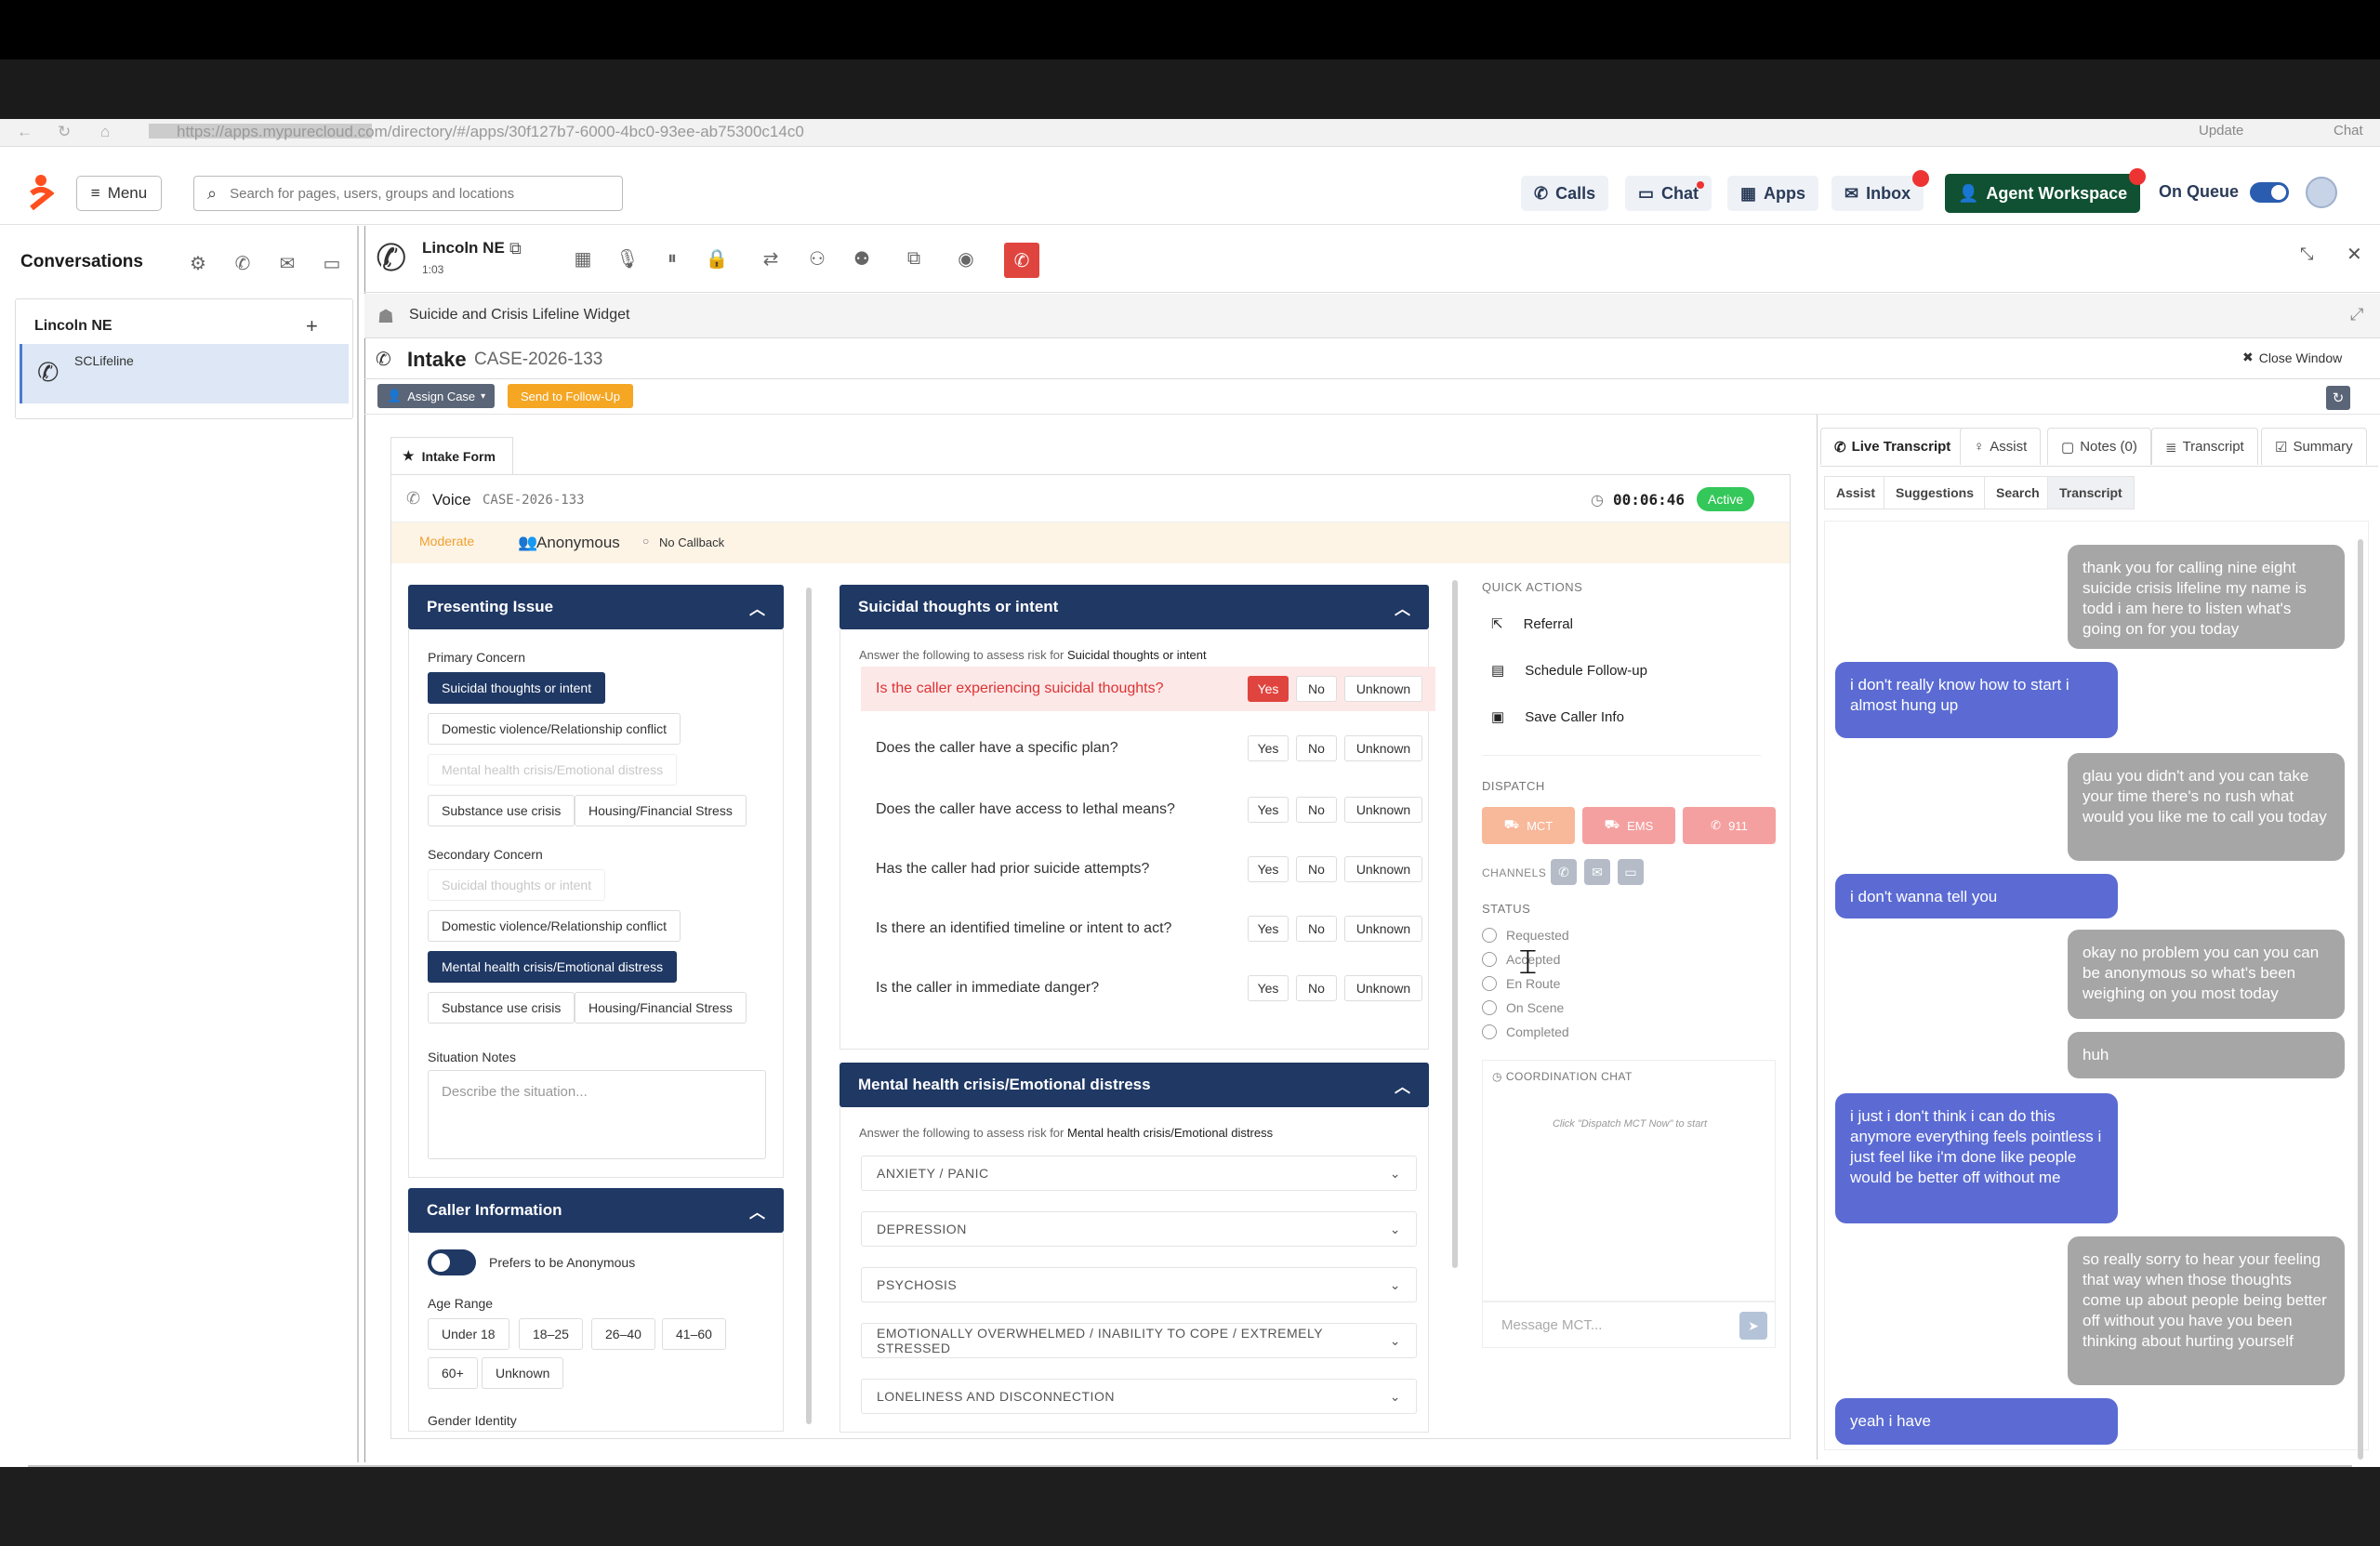 The width and height of the screenshot is (2380, 1546). What do you see at coordinates (661, 1008) in the screenshot?
I see `secondary-chip: Housing/Financial Stress` at bounding box center [661, 1008].